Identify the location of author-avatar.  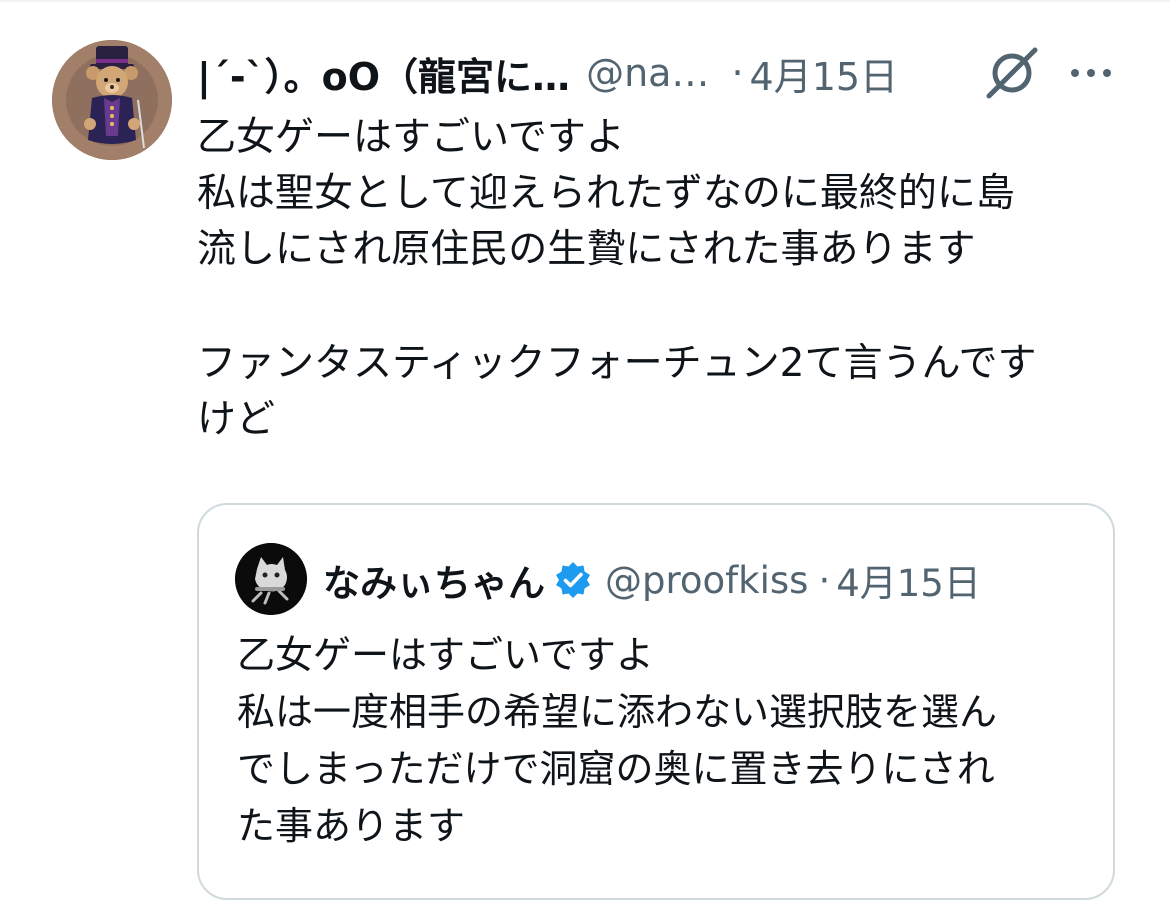
(112, 100).